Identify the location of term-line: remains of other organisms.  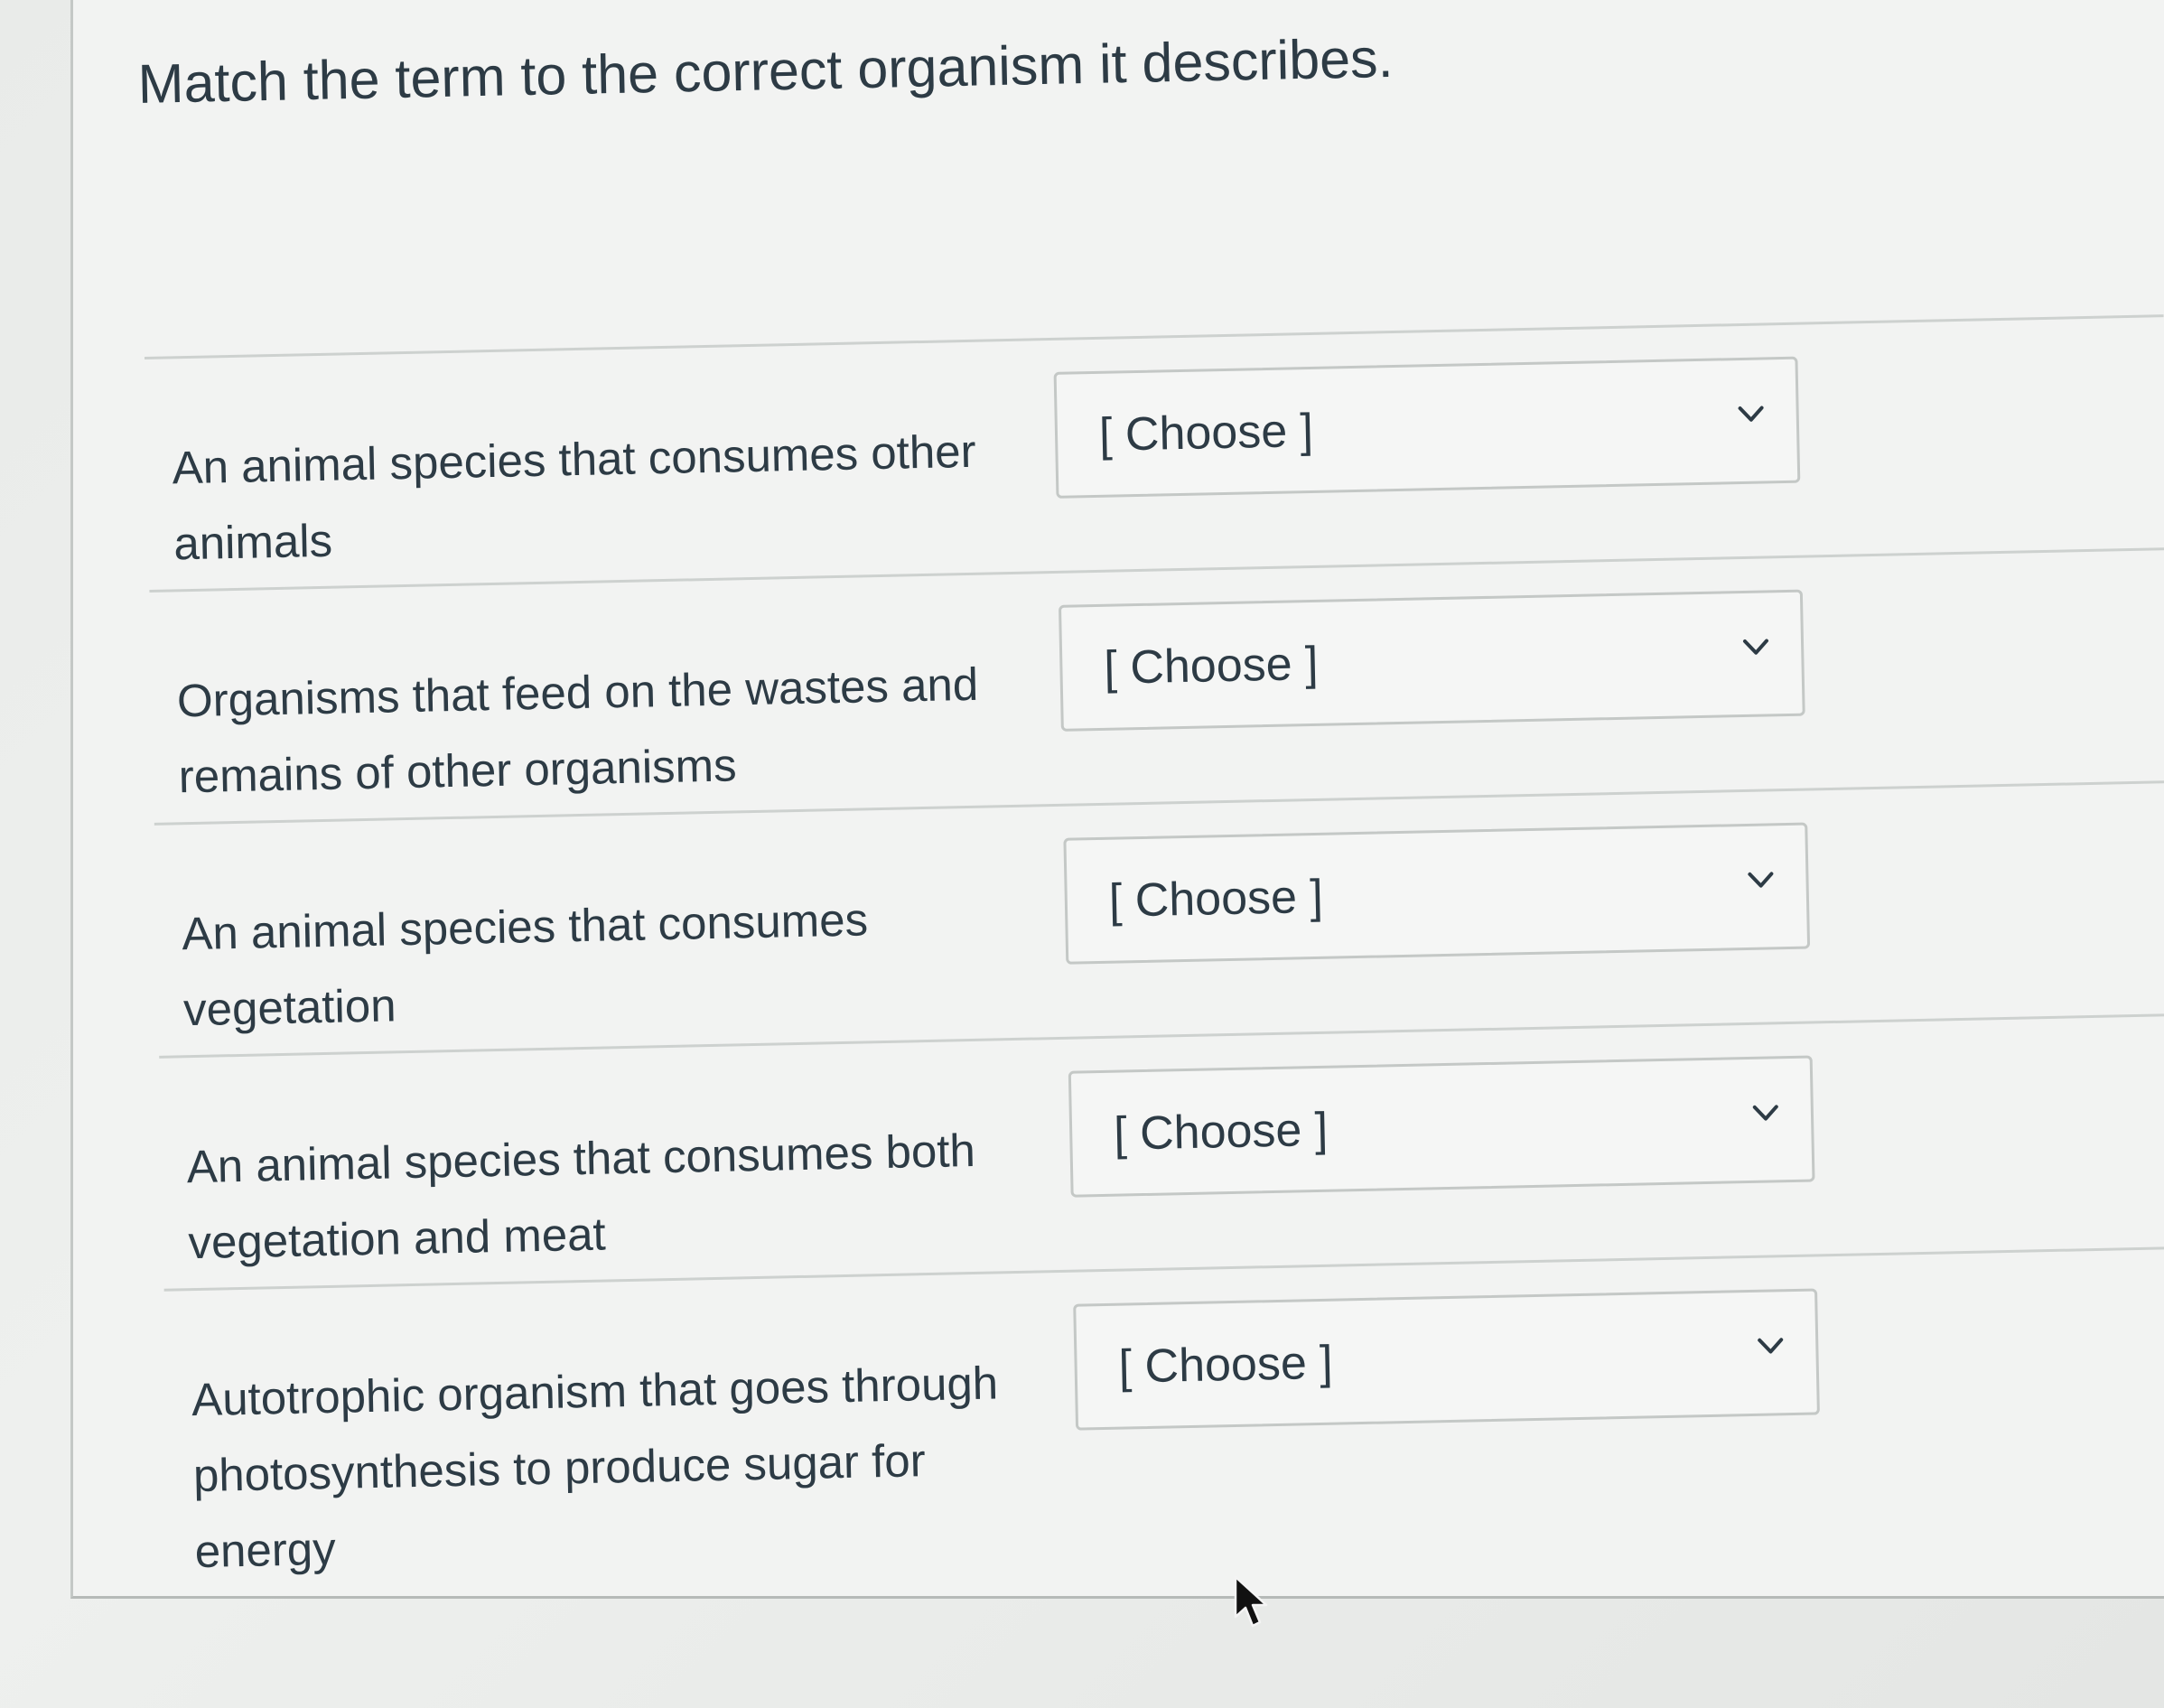
(458, 771).